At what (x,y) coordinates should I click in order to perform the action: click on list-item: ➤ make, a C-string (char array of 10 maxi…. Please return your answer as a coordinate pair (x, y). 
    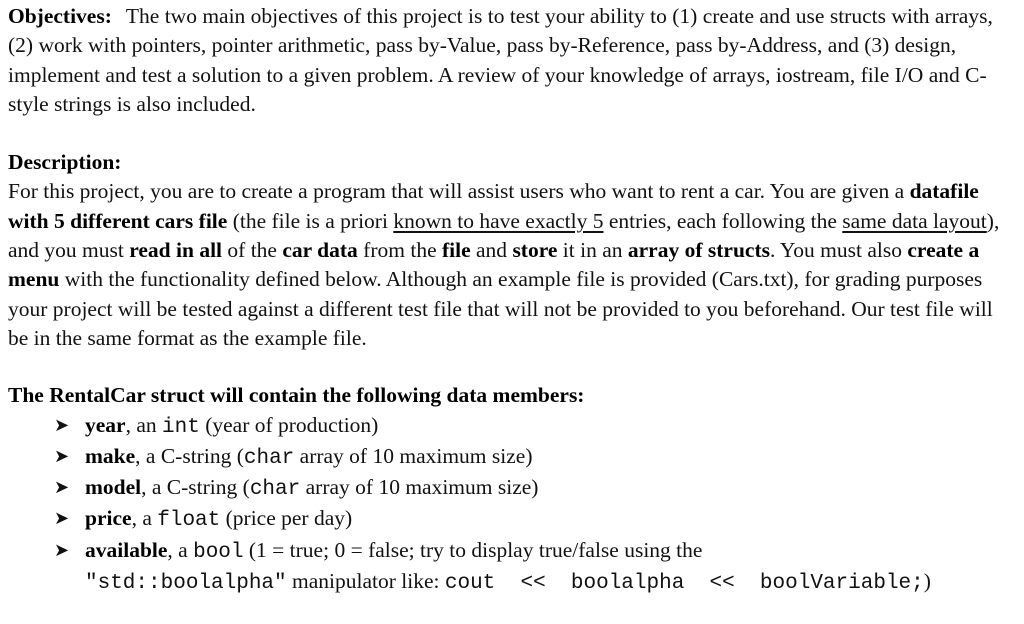
    Looking at the image, I should click on (536, 457).